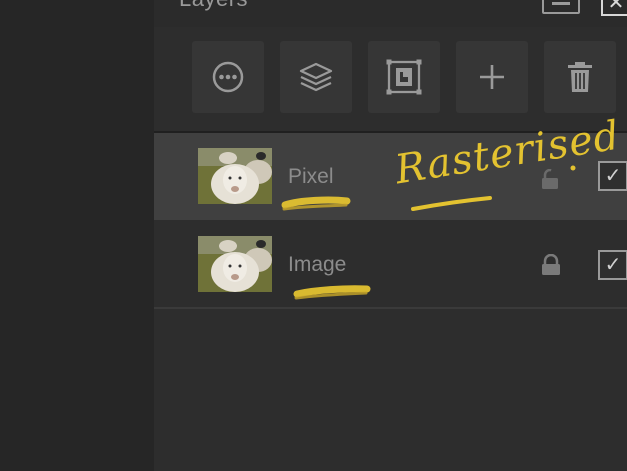 This screenshot has height=471, width=627. Describe the element at coordinates (390, 13) in the screenshot. I see `panel-header: Layers ✕` at that location.